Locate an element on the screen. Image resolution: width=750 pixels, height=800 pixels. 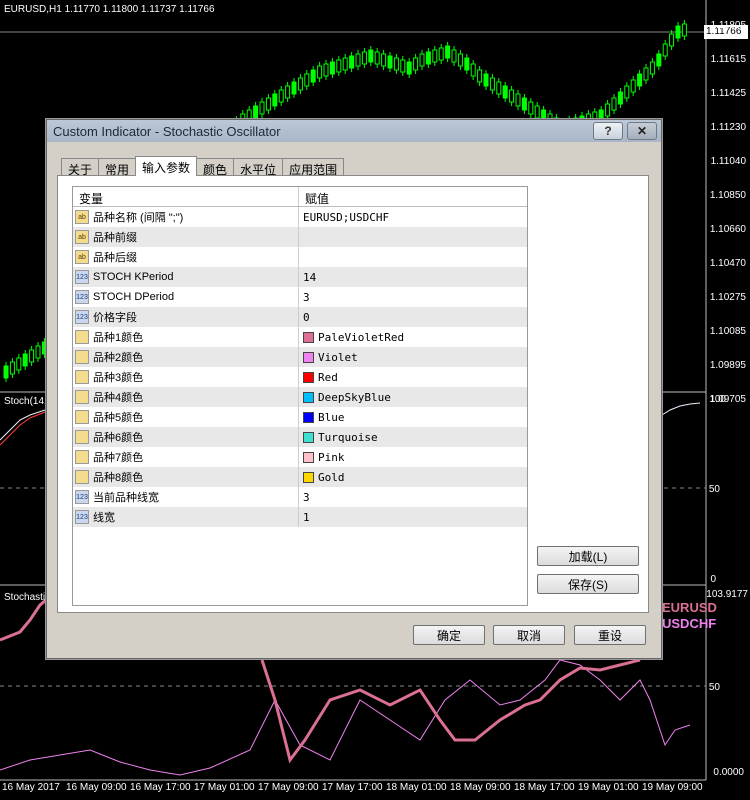
param-row: 品种5颜色 Blue is located at coordinates (300, 417).